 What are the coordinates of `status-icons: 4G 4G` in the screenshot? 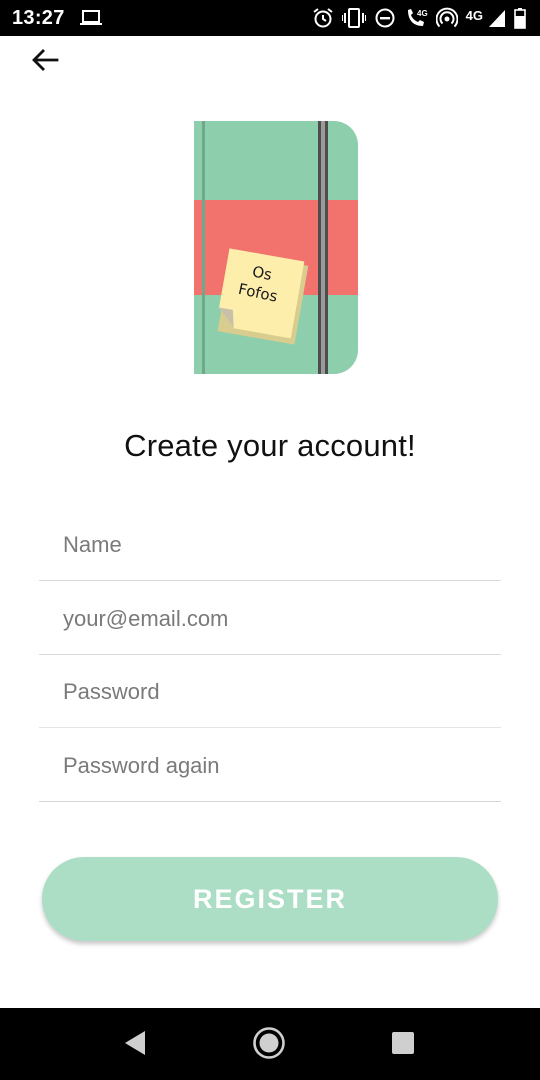 It's located at (419, 18).